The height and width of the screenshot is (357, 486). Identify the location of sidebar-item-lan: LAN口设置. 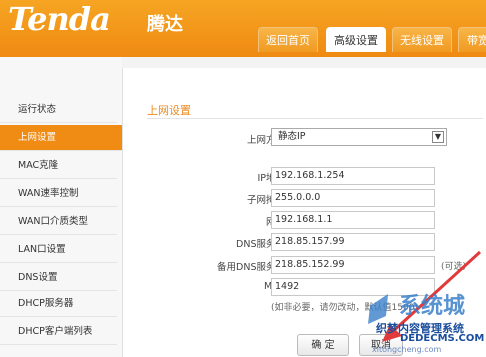
(58, 250).